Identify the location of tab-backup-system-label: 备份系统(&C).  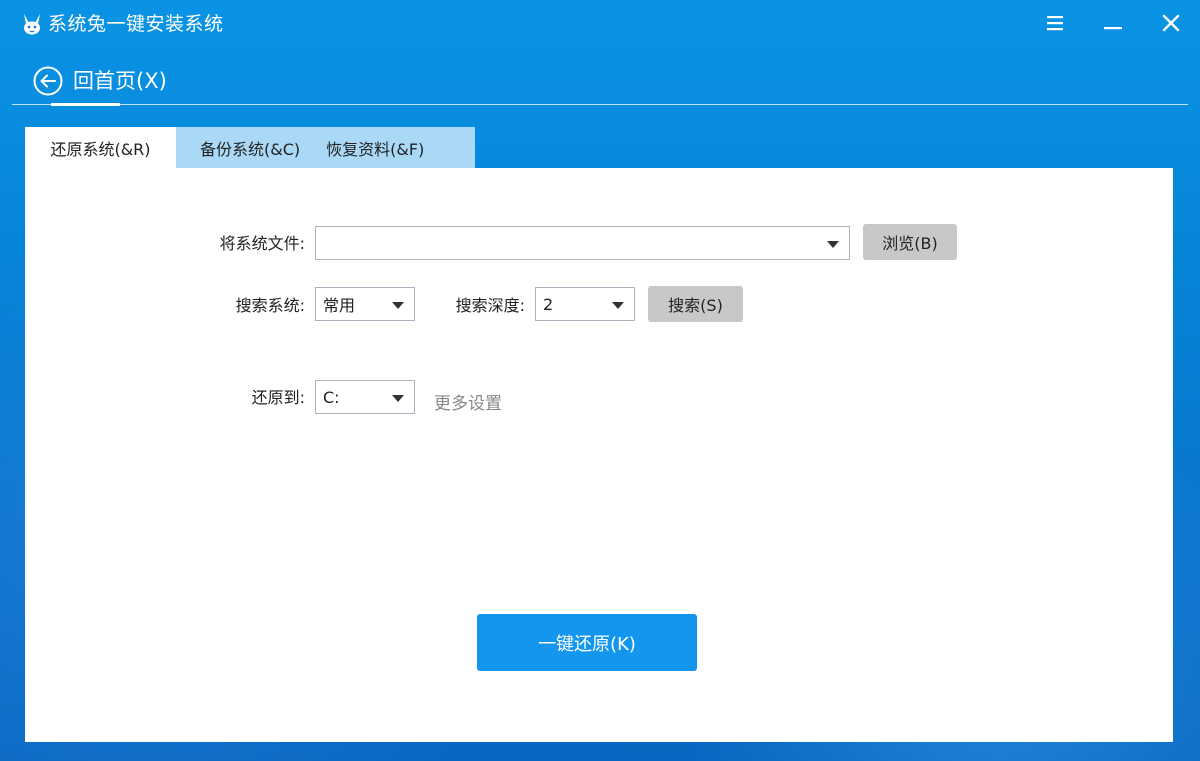
(250, 149).